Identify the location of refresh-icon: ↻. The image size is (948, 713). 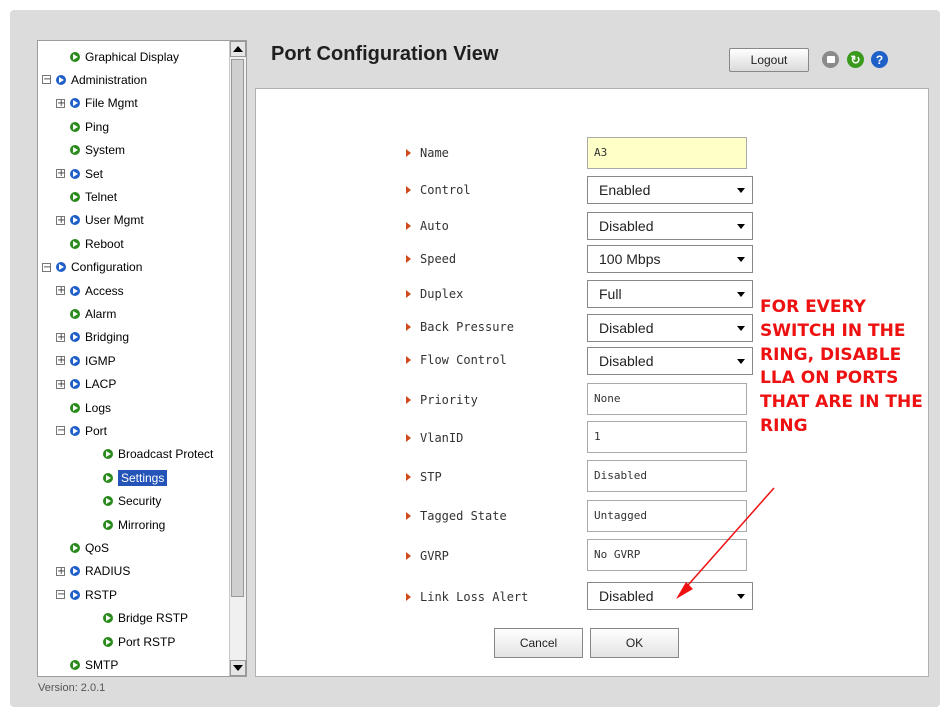
(855, 59).